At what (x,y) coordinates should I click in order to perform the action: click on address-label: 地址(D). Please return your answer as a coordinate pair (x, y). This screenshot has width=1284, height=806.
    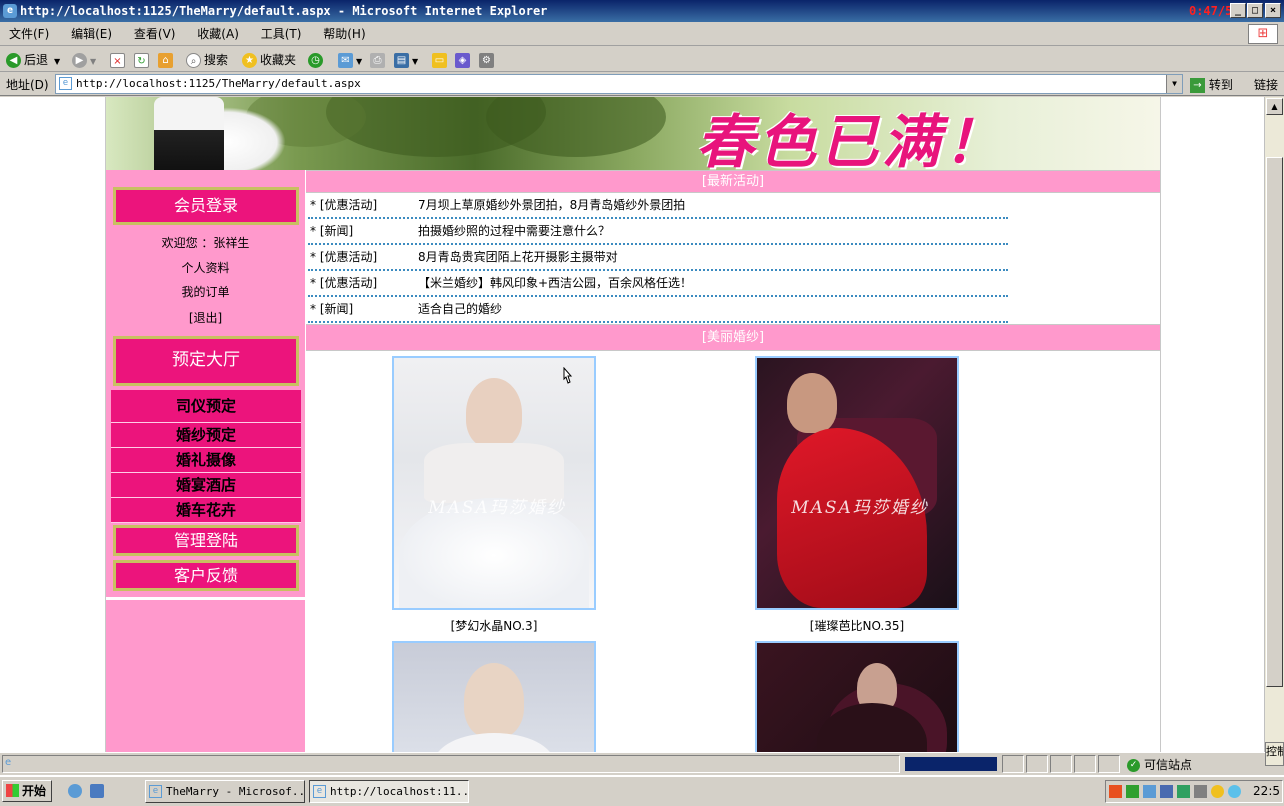
    Looking at the image, I should click on (27, 85).